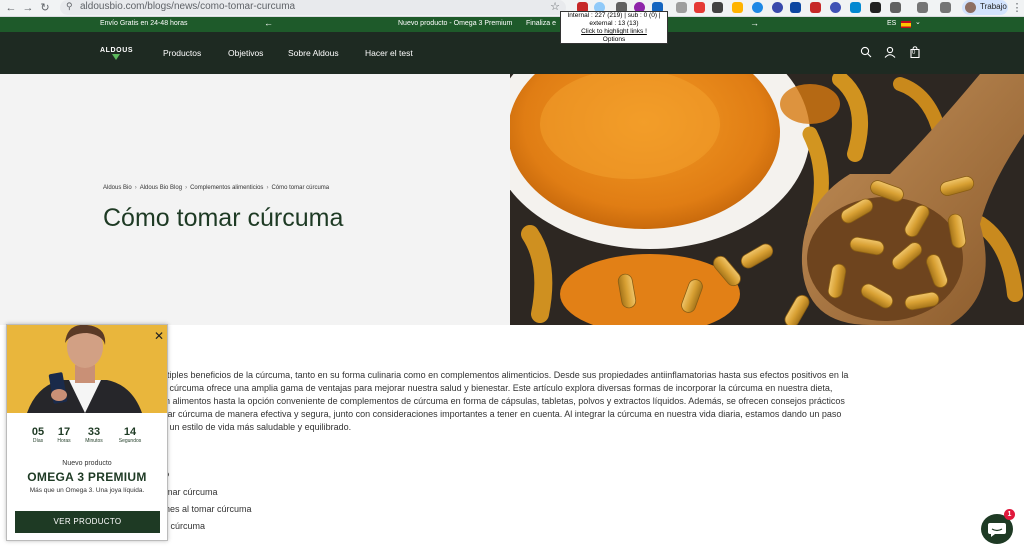 This screenshot has width=1024, height=549. What do you see at coordinates (159, 336) in the screenshot?
I see `close-icon: ✕` at bounding box center [159, 336].